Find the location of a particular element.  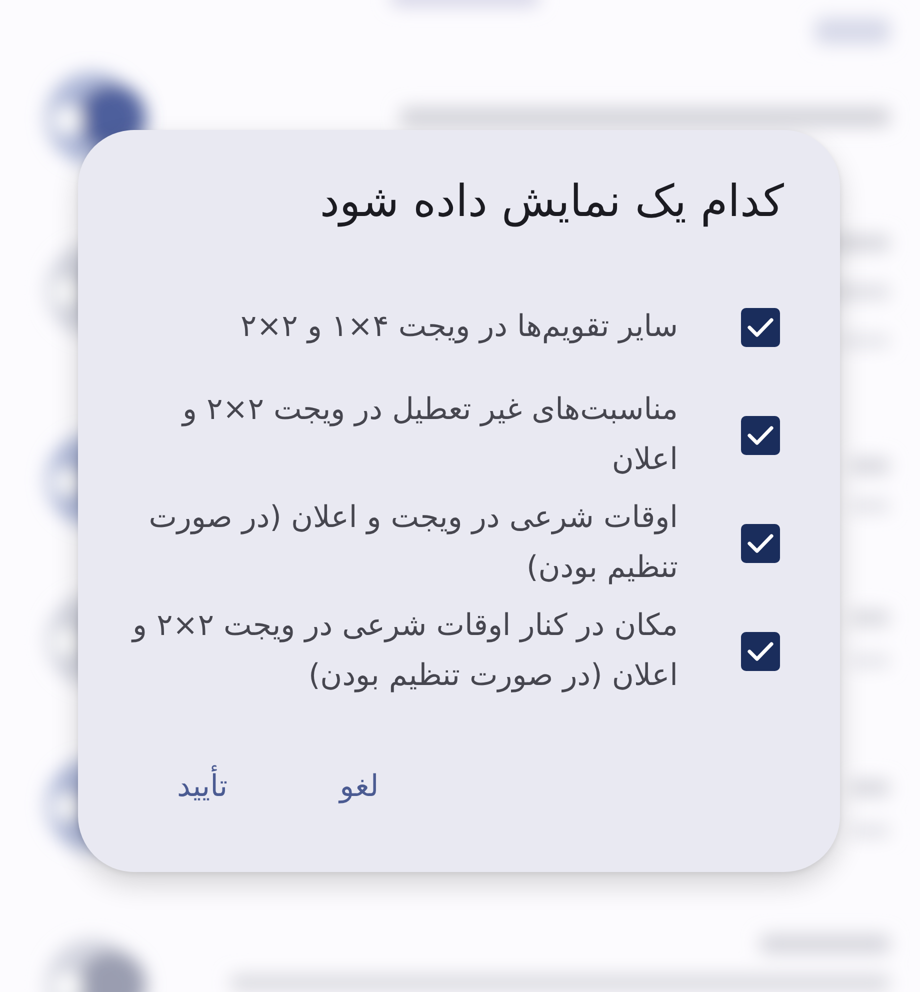

cancel-button: لغو is located at coordinates (359, 786).